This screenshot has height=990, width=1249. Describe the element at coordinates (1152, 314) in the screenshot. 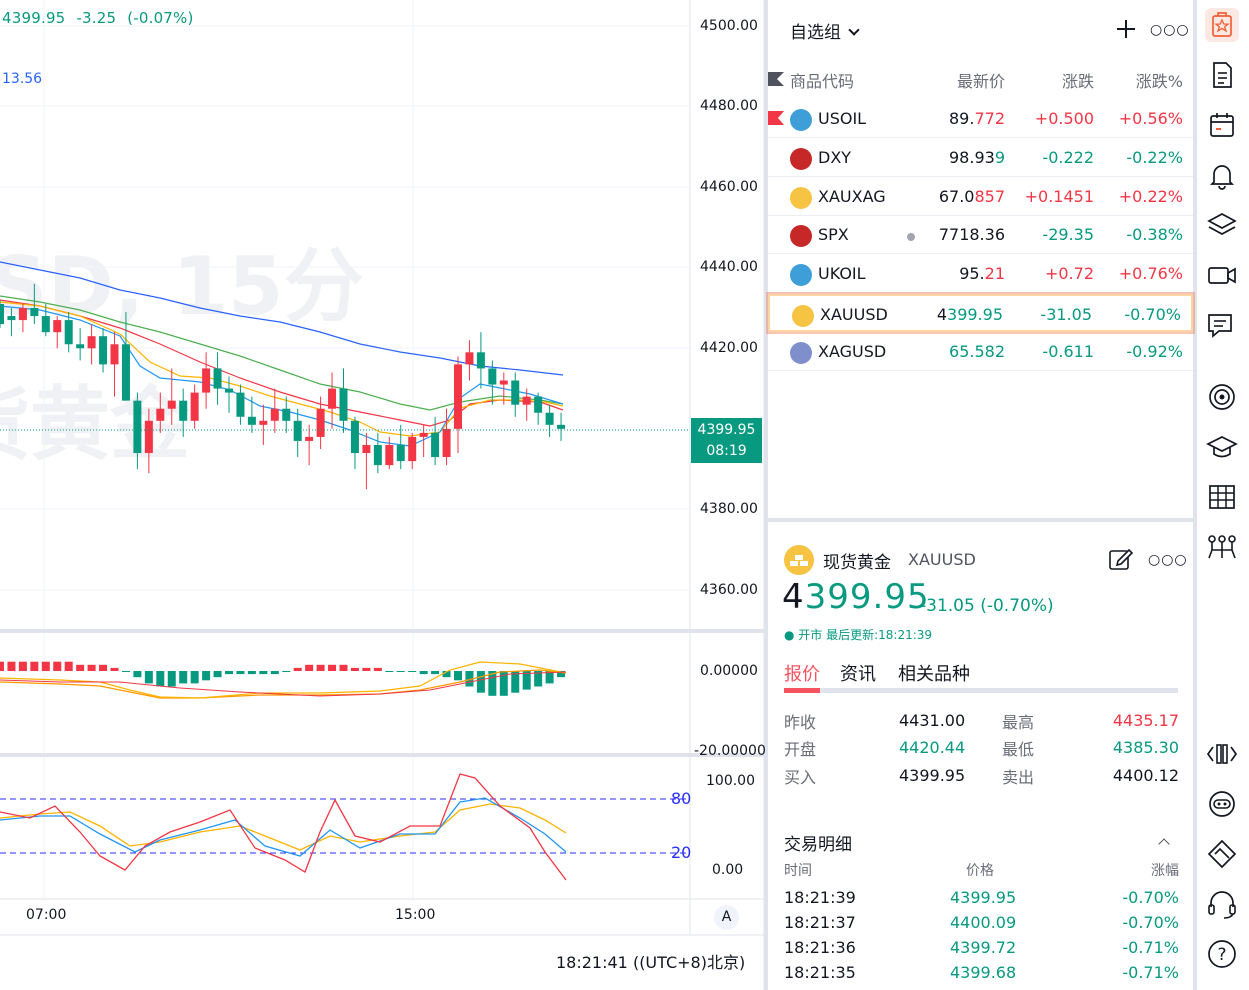

I see `row-change-pct: -0.70%` at that location.